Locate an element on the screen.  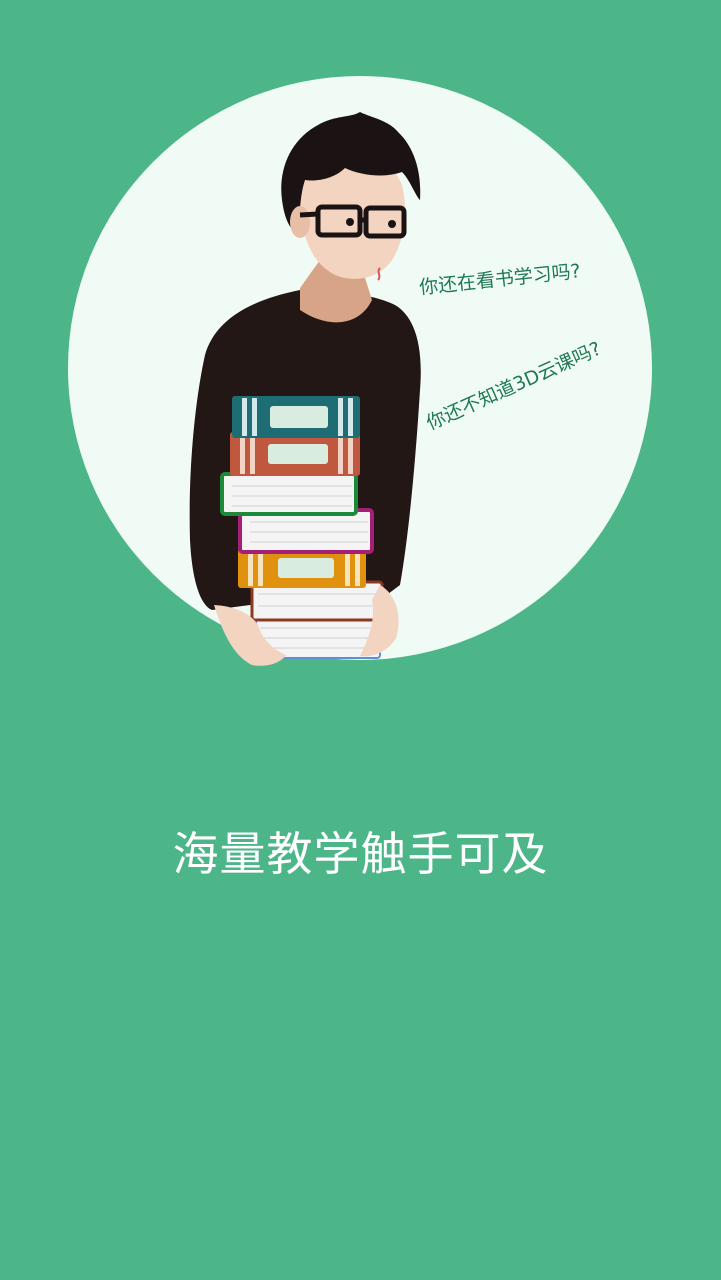
intro-slogan: 海量教学触手可及 is located at coordinates (360, 854).